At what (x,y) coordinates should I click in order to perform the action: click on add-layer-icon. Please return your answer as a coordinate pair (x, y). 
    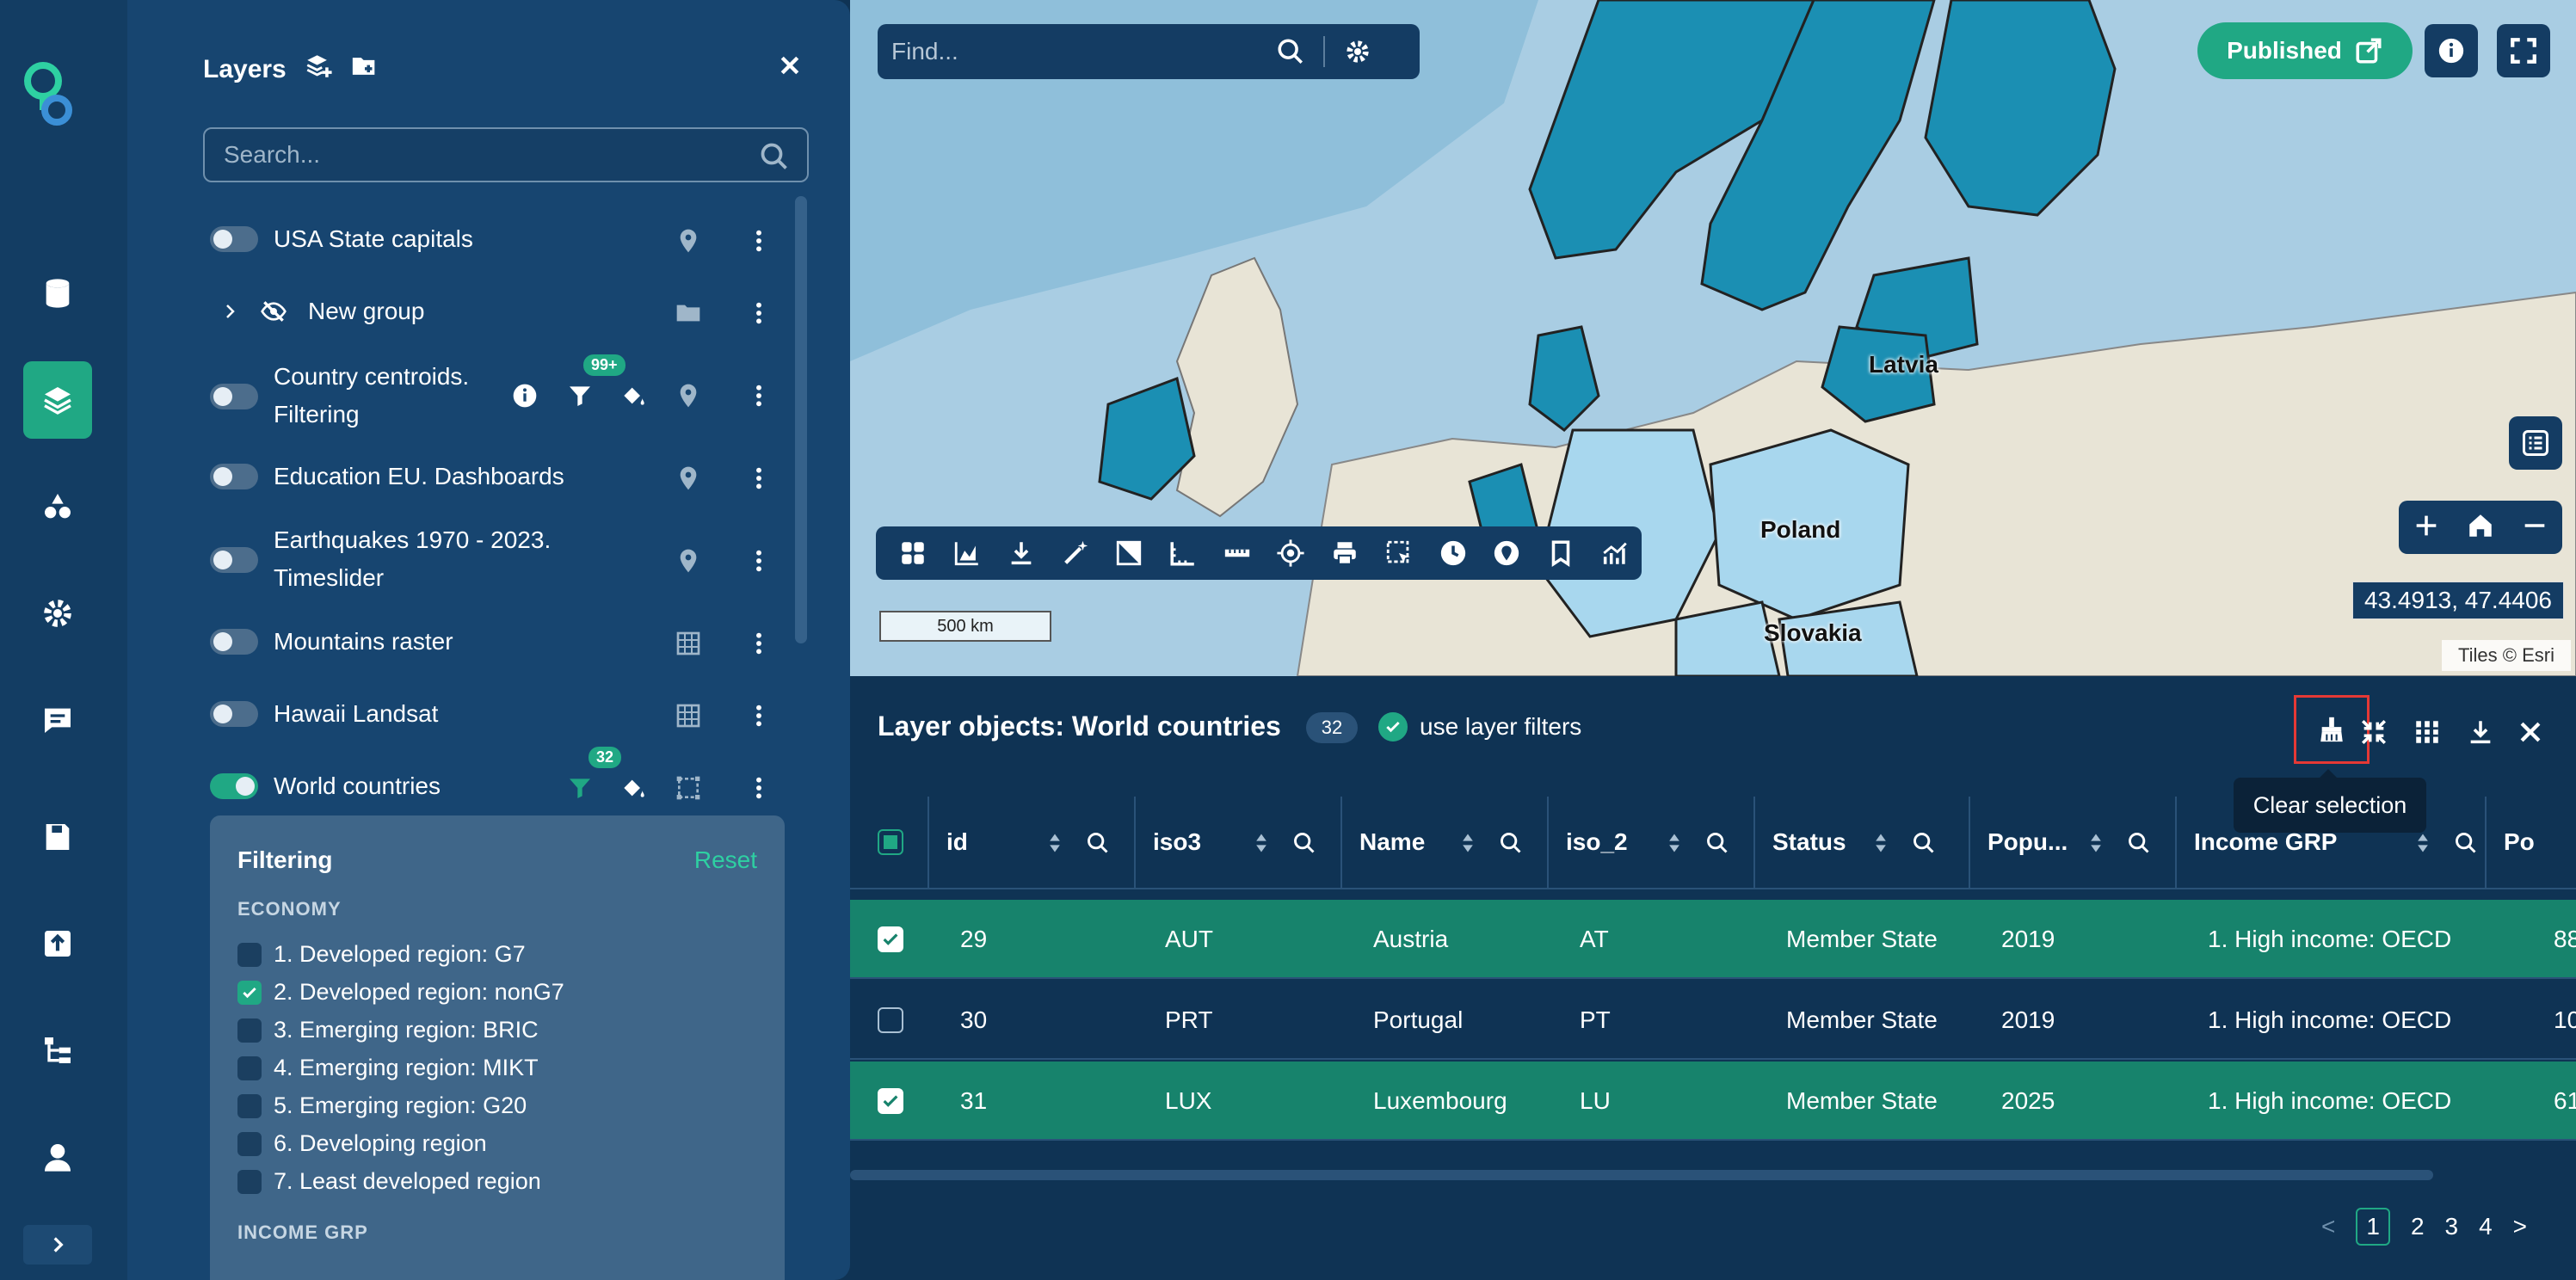
    Looking at the image, I should click on (318, 70).